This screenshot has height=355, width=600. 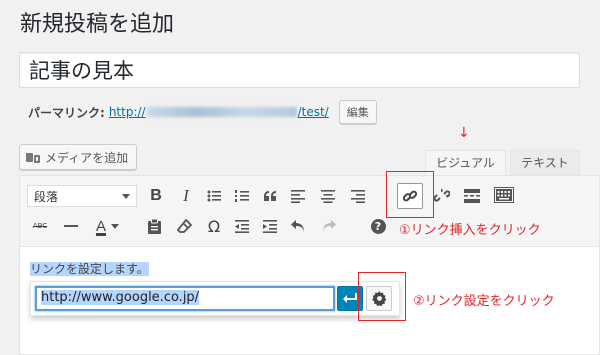 I want to click on chevron-down-icon, so click(x=126, y=196).